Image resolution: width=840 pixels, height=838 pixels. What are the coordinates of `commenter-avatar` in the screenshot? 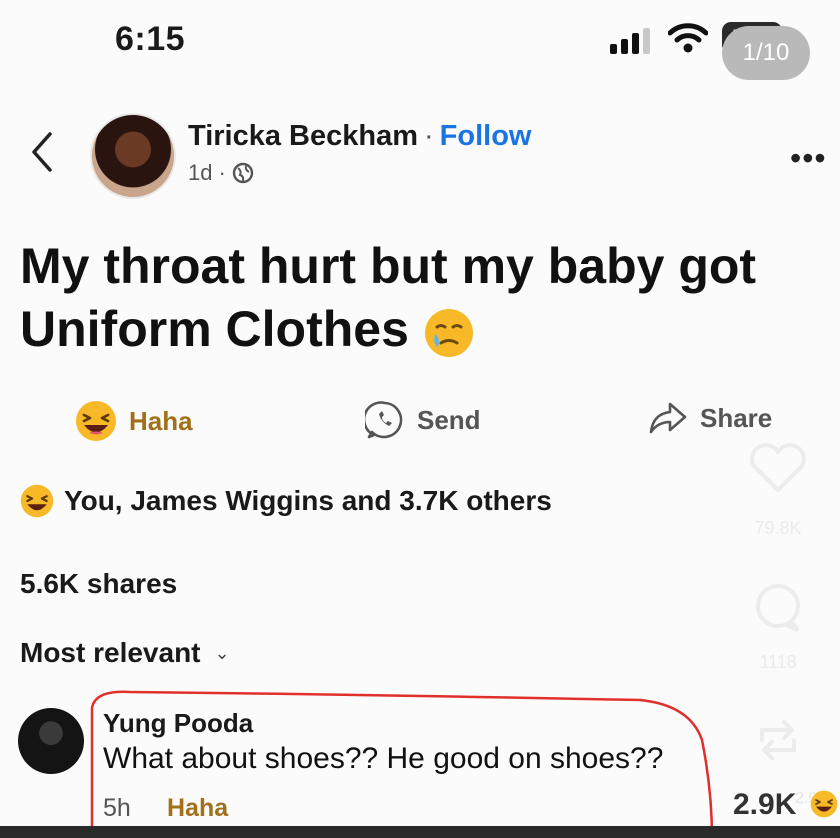 It's located at (51, 741).